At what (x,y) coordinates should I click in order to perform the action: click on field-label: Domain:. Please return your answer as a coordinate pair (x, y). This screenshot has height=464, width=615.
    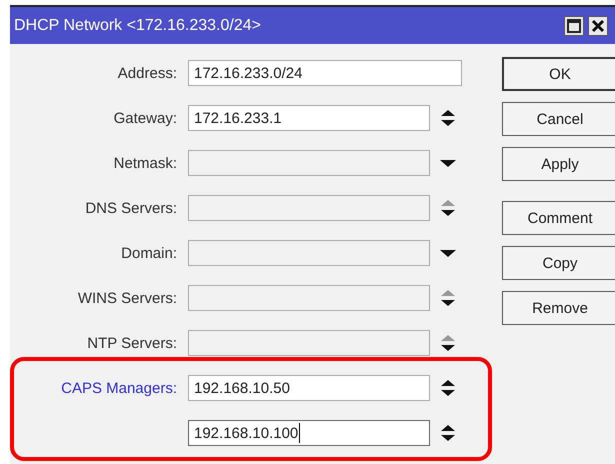
    Looking at the image, I should click on (148, 253).